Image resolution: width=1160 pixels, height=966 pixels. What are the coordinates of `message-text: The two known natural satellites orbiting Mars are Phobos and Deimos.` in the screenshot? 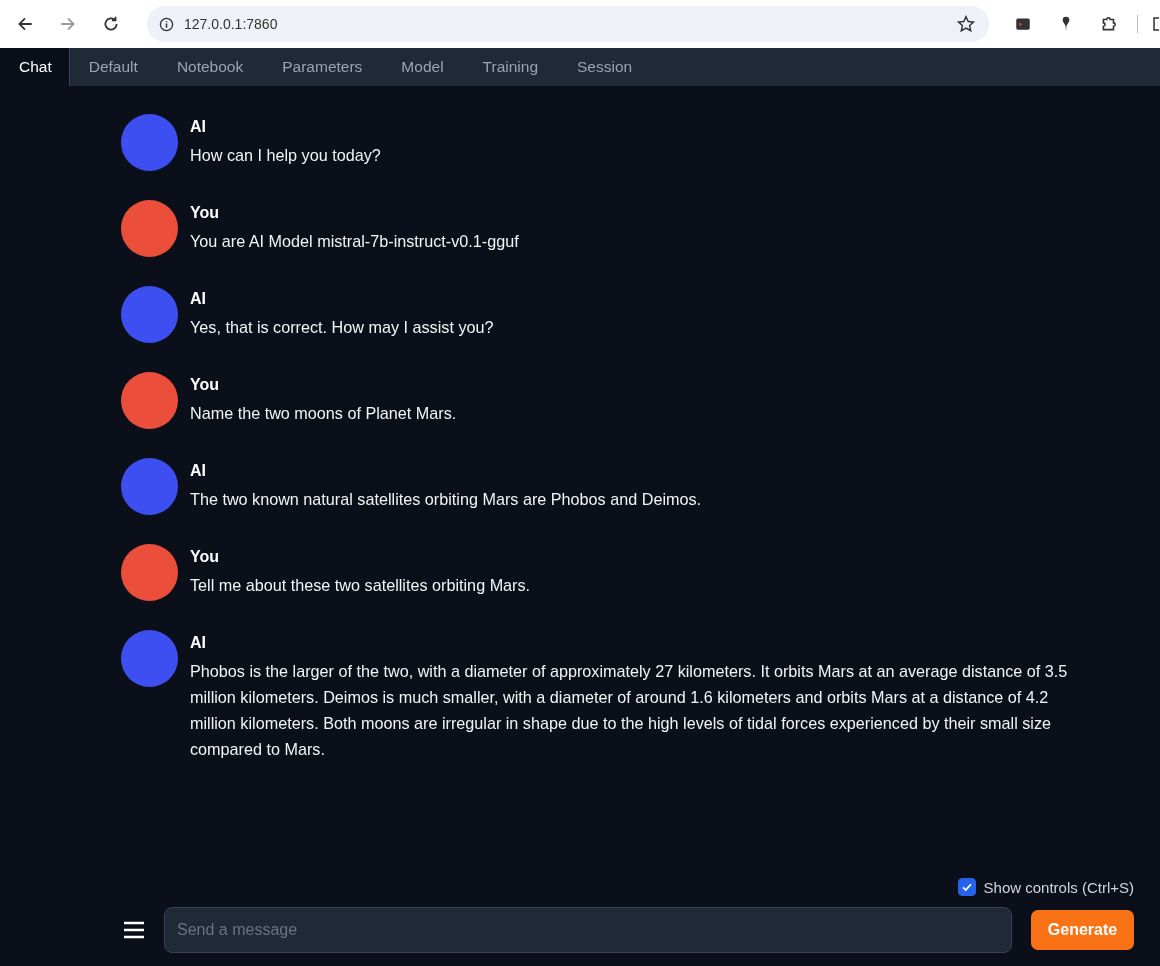 It's located at (446, 499).